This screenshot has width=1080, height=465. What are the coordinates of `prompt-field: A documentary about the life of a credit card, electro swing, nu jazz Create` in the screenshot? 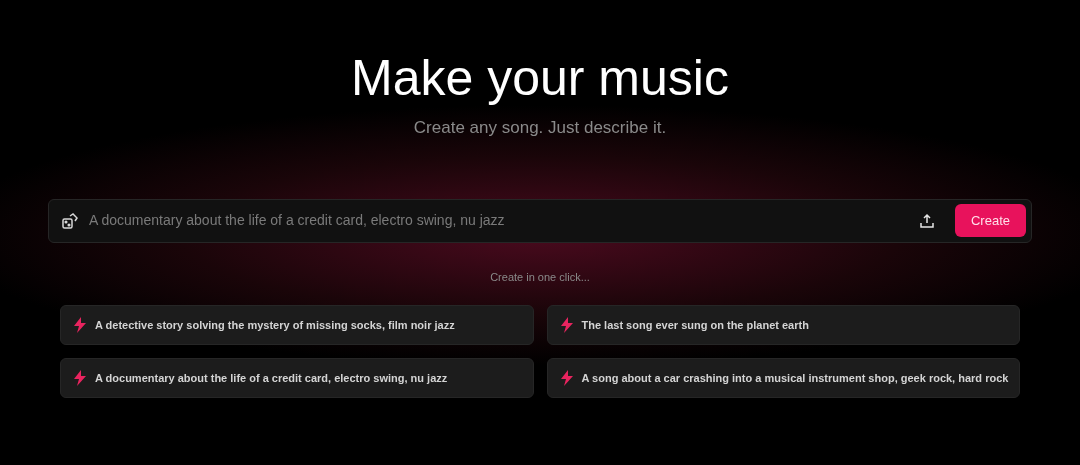 It's located at (540, 220).